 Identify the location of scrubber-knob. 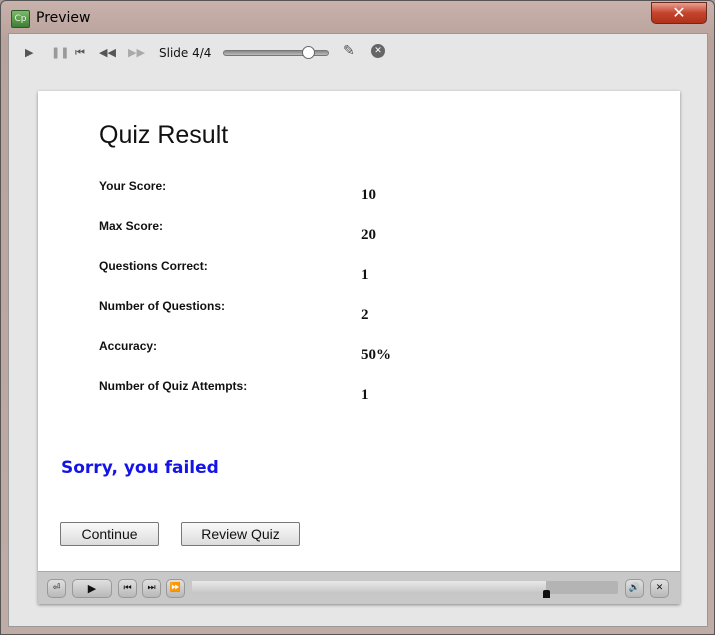
(308, 52).